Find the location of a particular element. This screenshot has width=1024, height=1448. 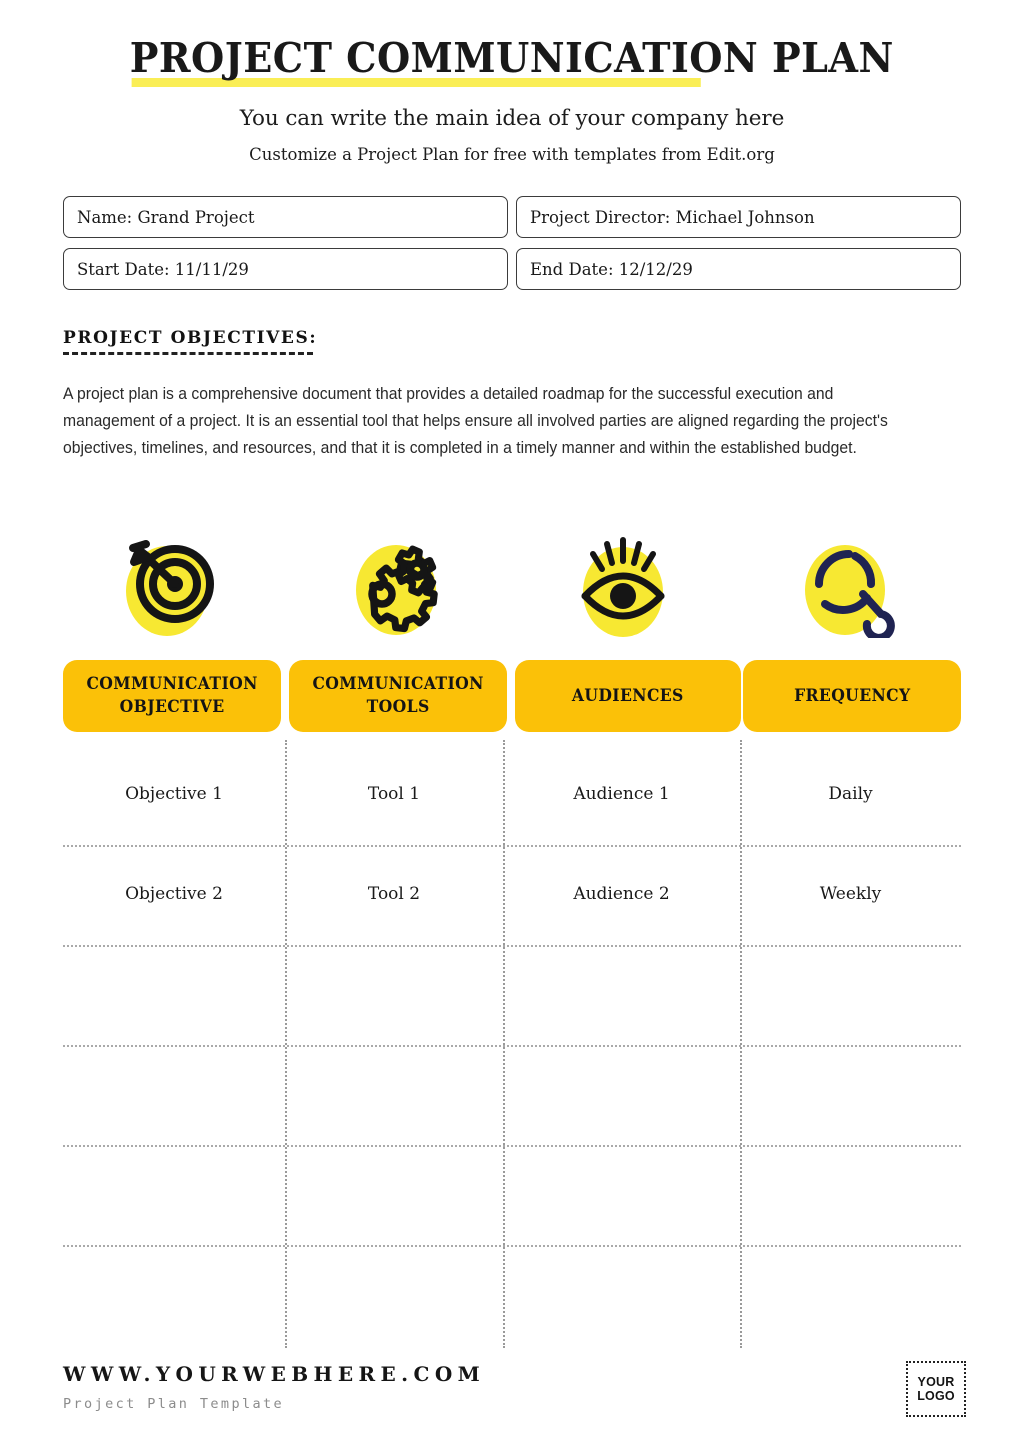

title-block: PROJECT COMMUNICATION PLAN is located at coordinates (512, 62).